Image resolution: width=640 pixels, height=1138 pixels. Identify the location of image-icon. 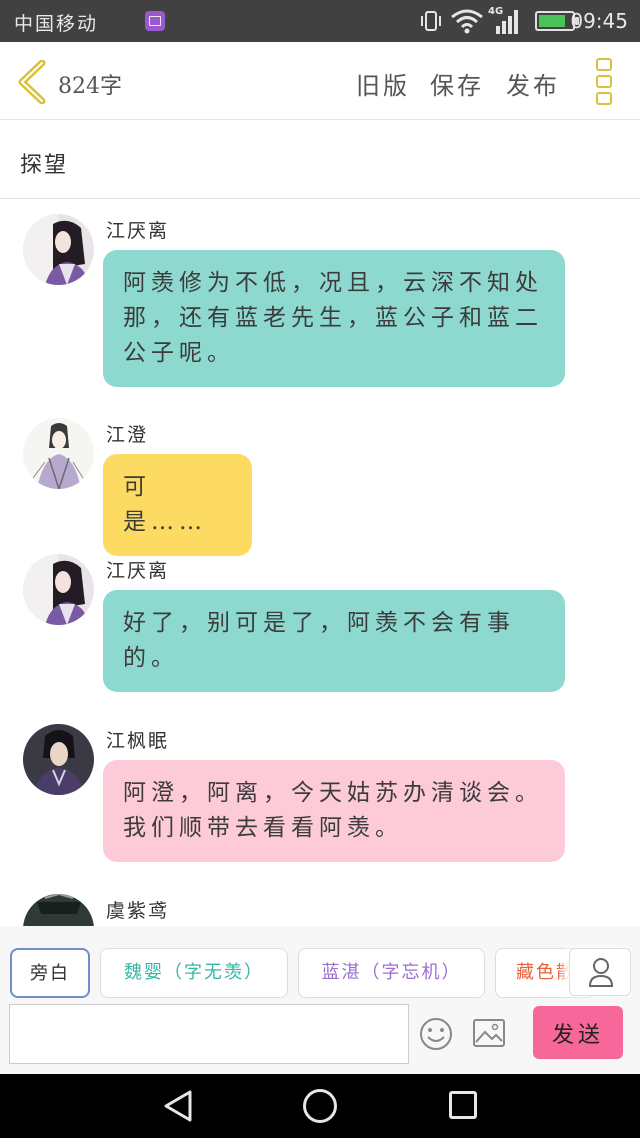
(489, 1033).